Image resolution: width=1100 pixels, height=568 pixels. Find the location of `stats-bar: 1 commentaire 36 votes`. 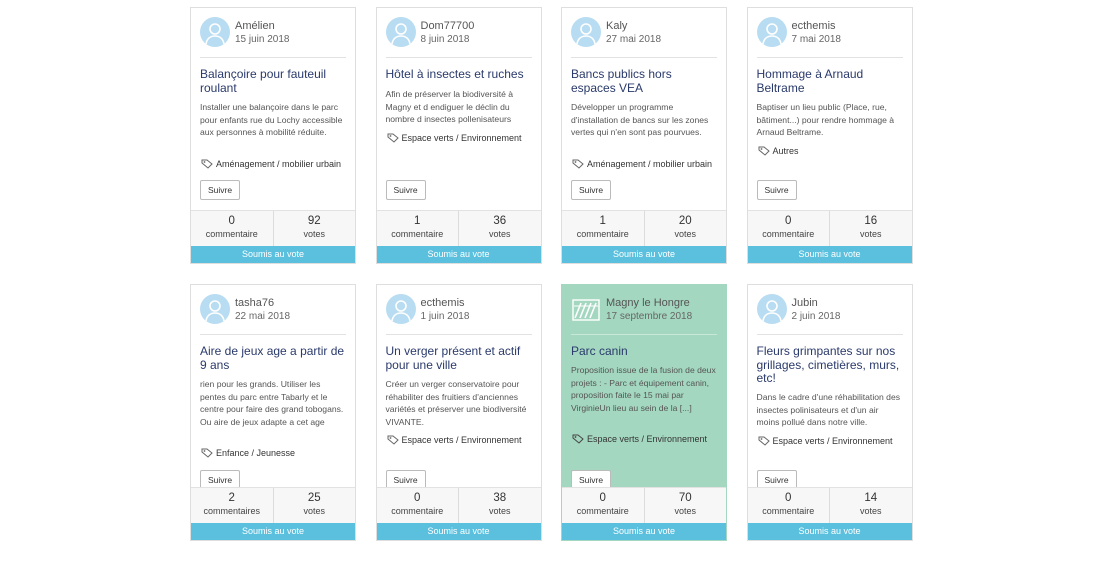

stats-bar: 1 commentaire 36 votes is located at coordinates (458, 228).